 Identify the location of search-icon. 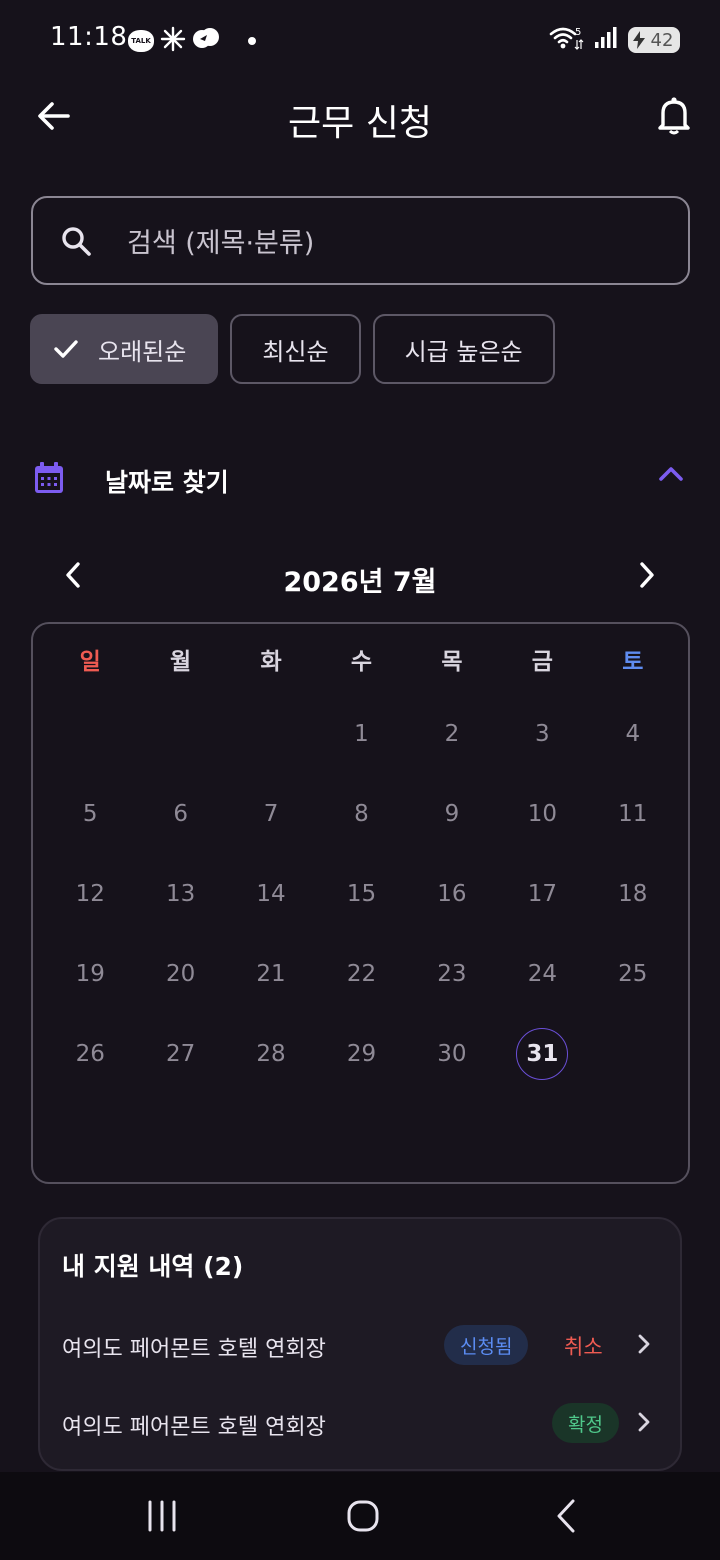
(78, 241).